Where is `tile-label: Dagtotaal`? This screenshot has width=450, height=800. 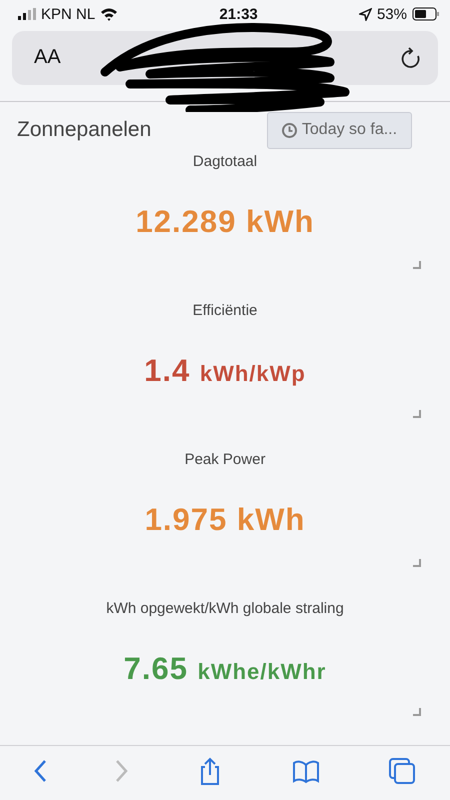
tile-label: Dagtotaal is located at coordinates (225, 161).